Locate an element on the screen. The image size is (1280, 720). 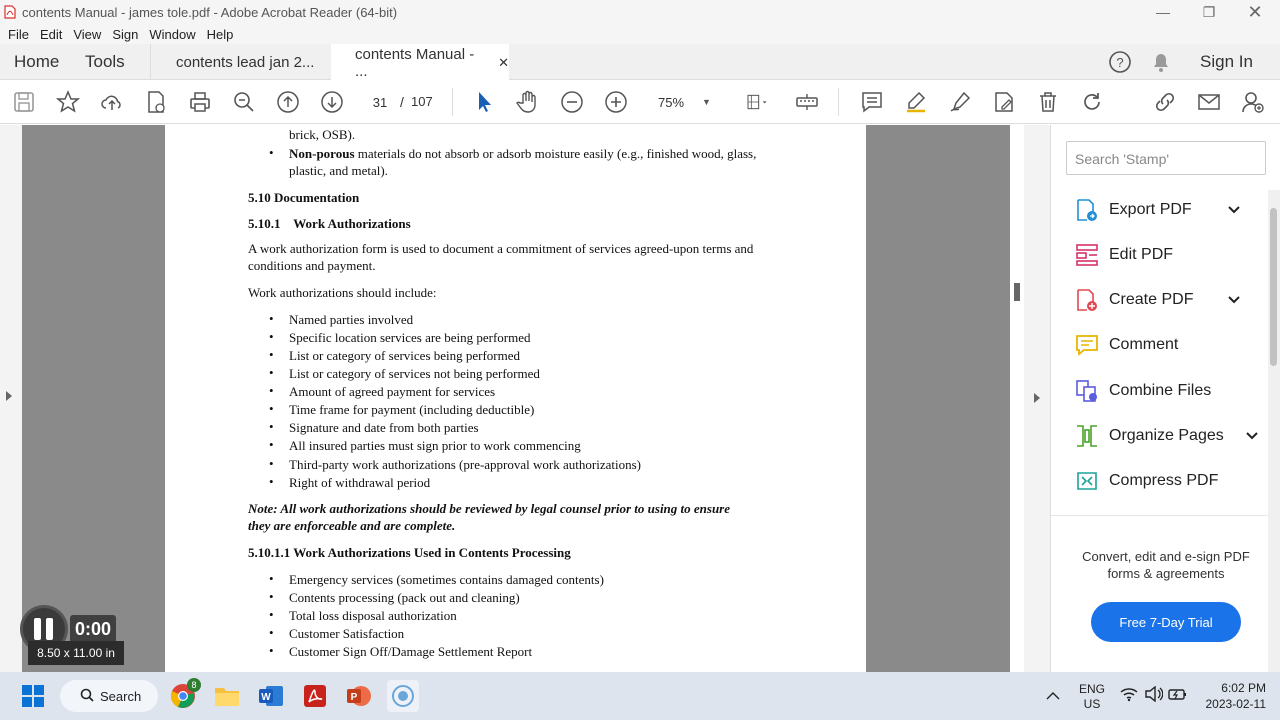
tool-organize-pages: Organize Pages is located at coordinates (1166, 436).